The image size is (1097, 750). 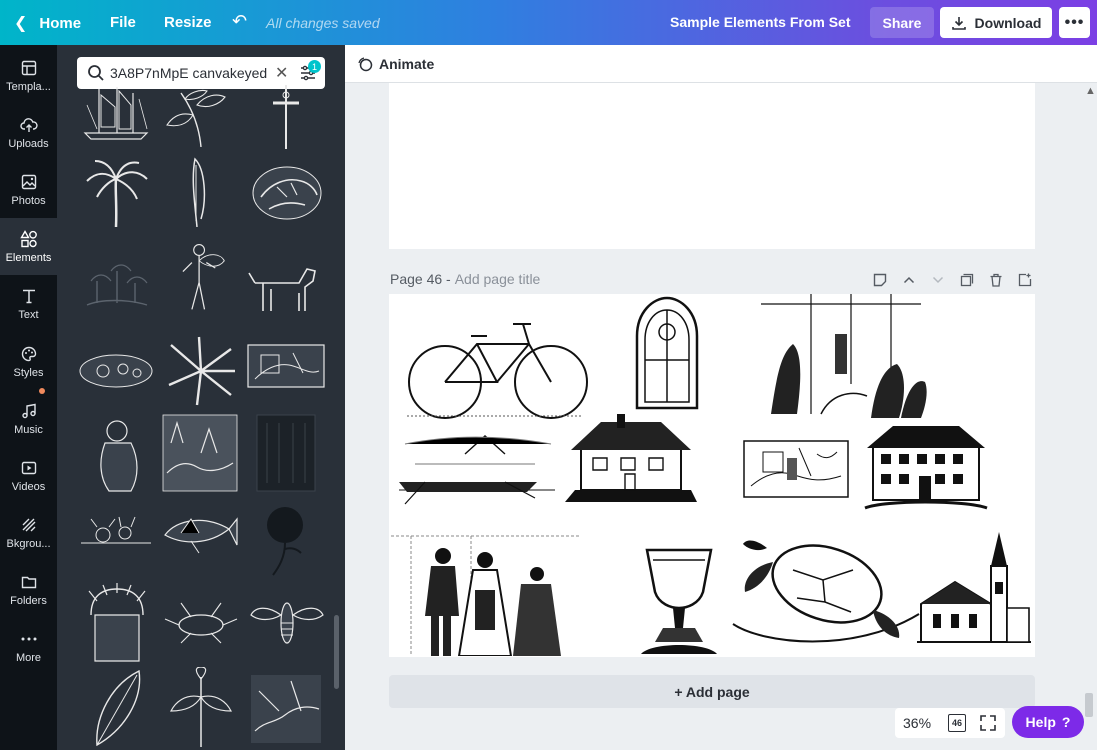 What do you see at coordinates (679, 601) in the screenshot?
I see `chalice-illustration` at bounding box center [679, 601].